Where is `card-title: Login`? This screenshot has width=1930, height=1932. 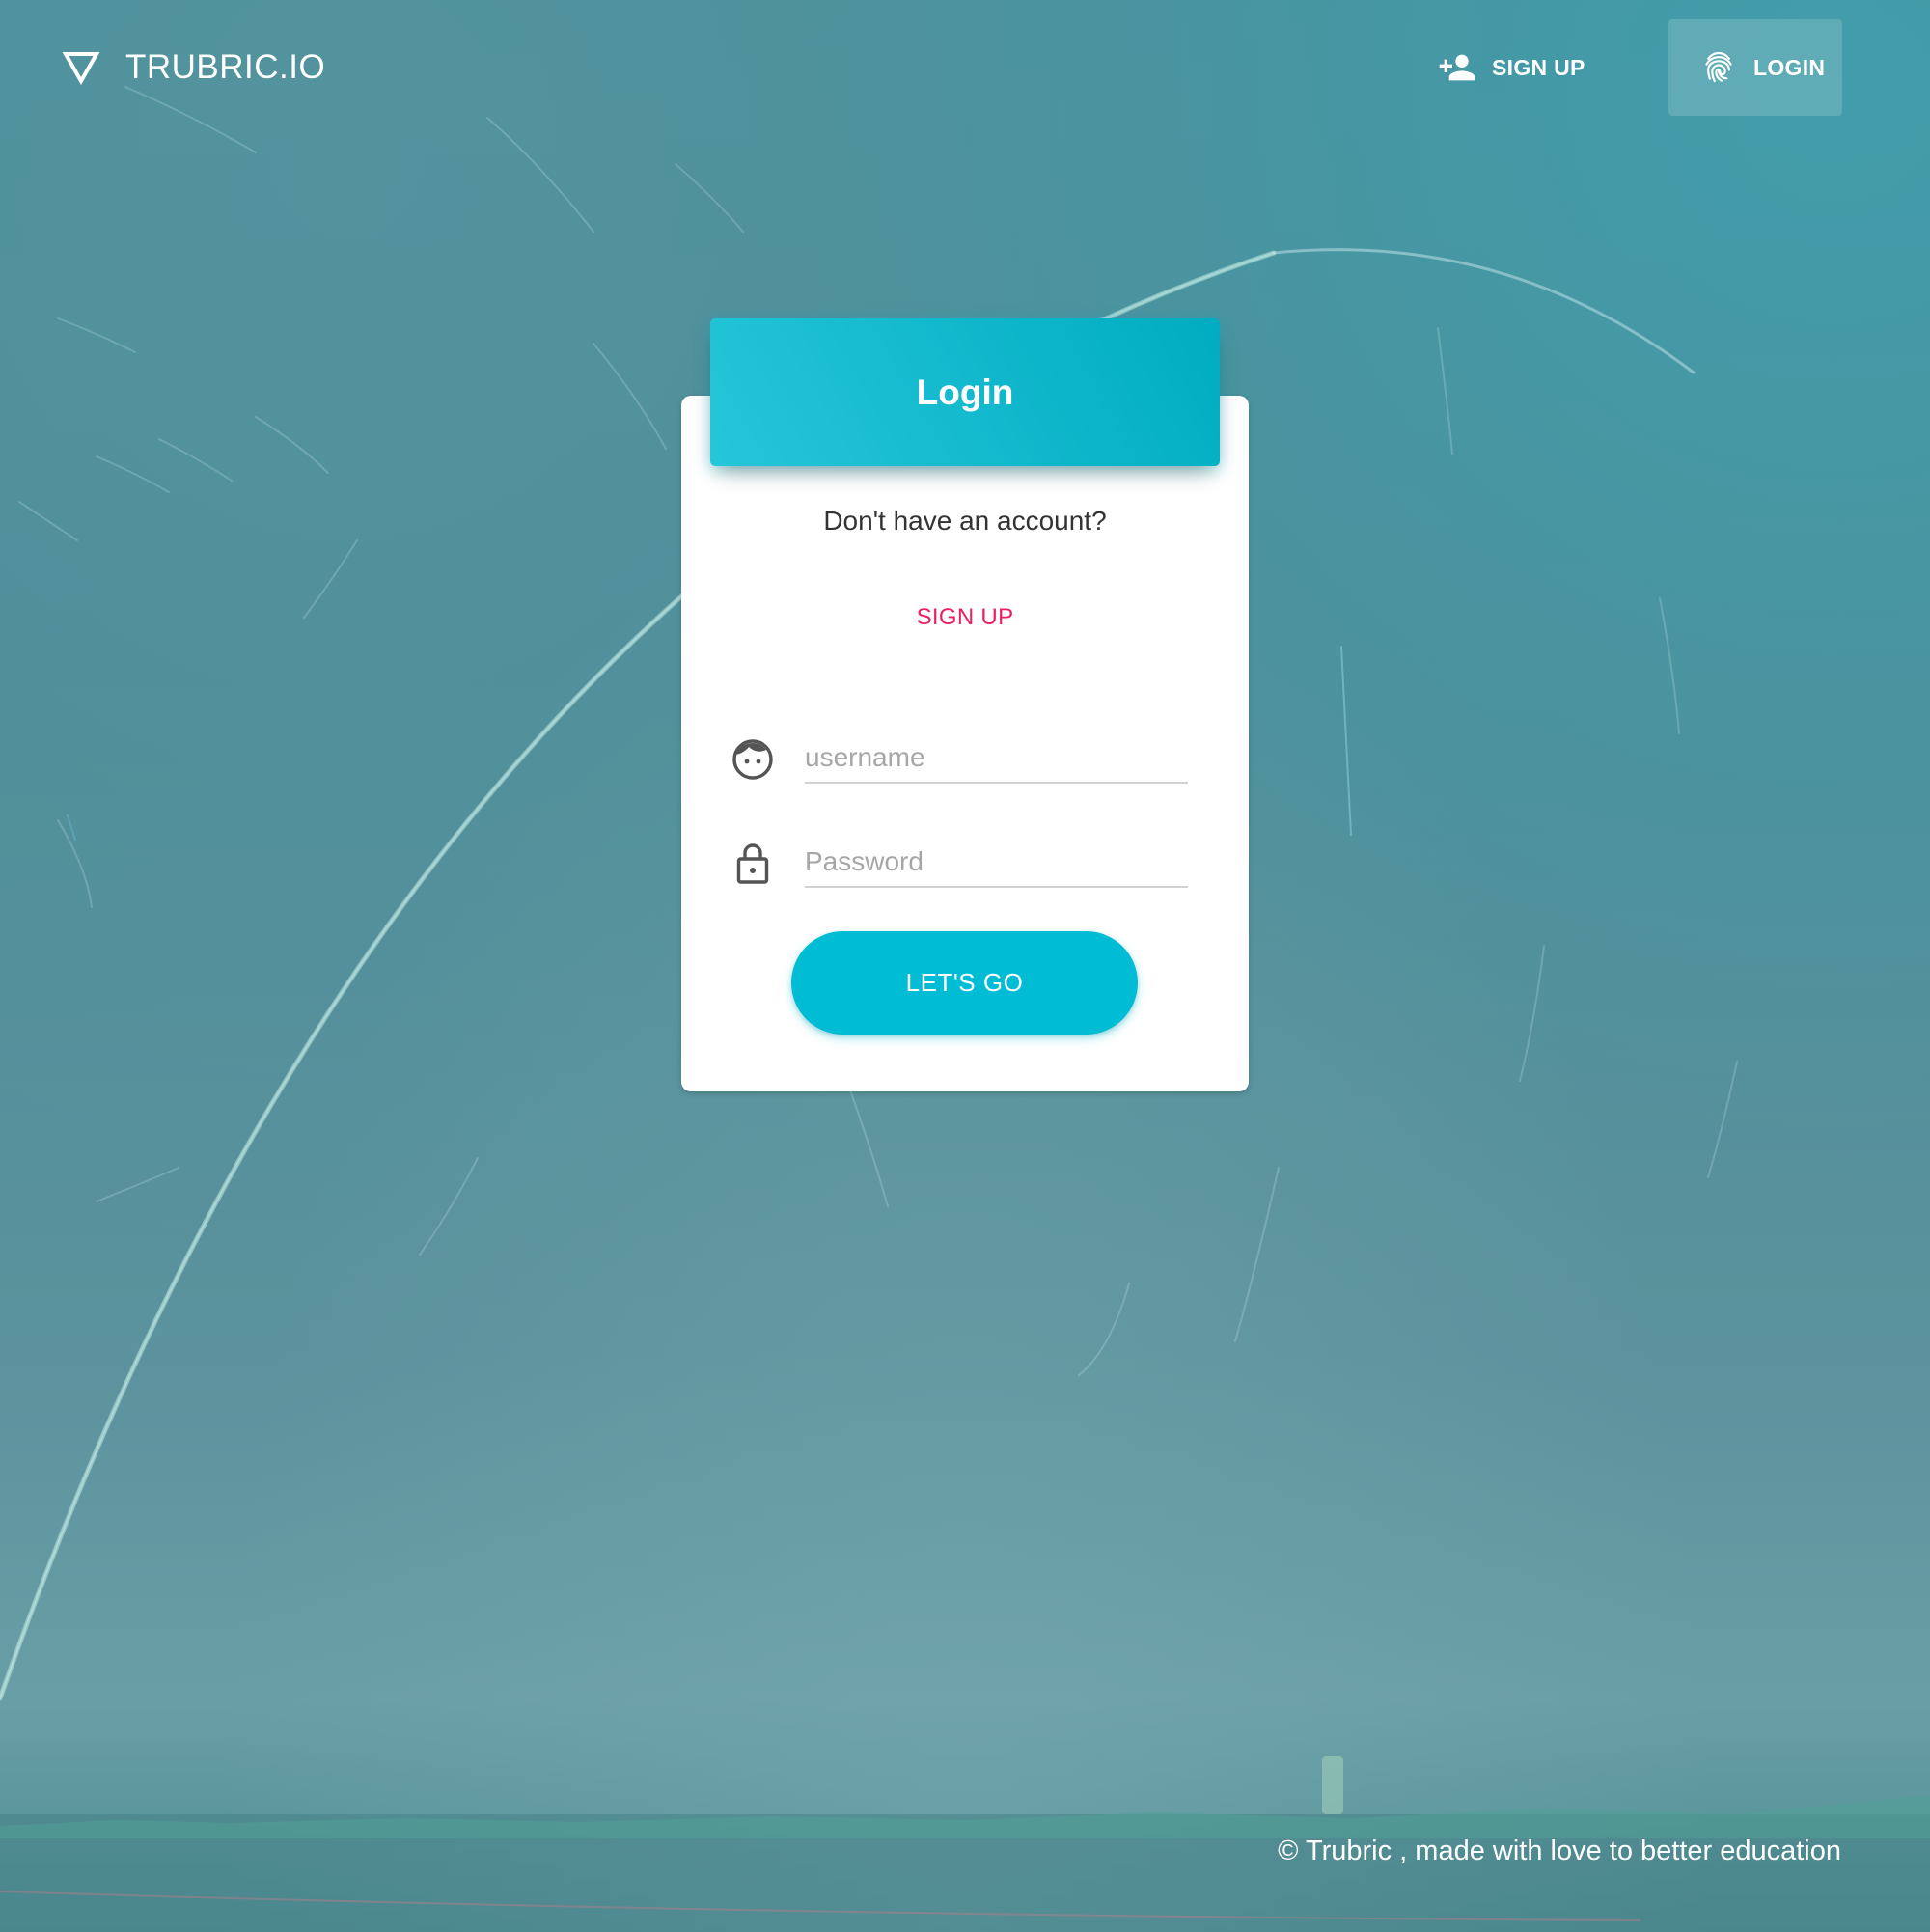 card-title: Login is located at coordinates (965, 392).